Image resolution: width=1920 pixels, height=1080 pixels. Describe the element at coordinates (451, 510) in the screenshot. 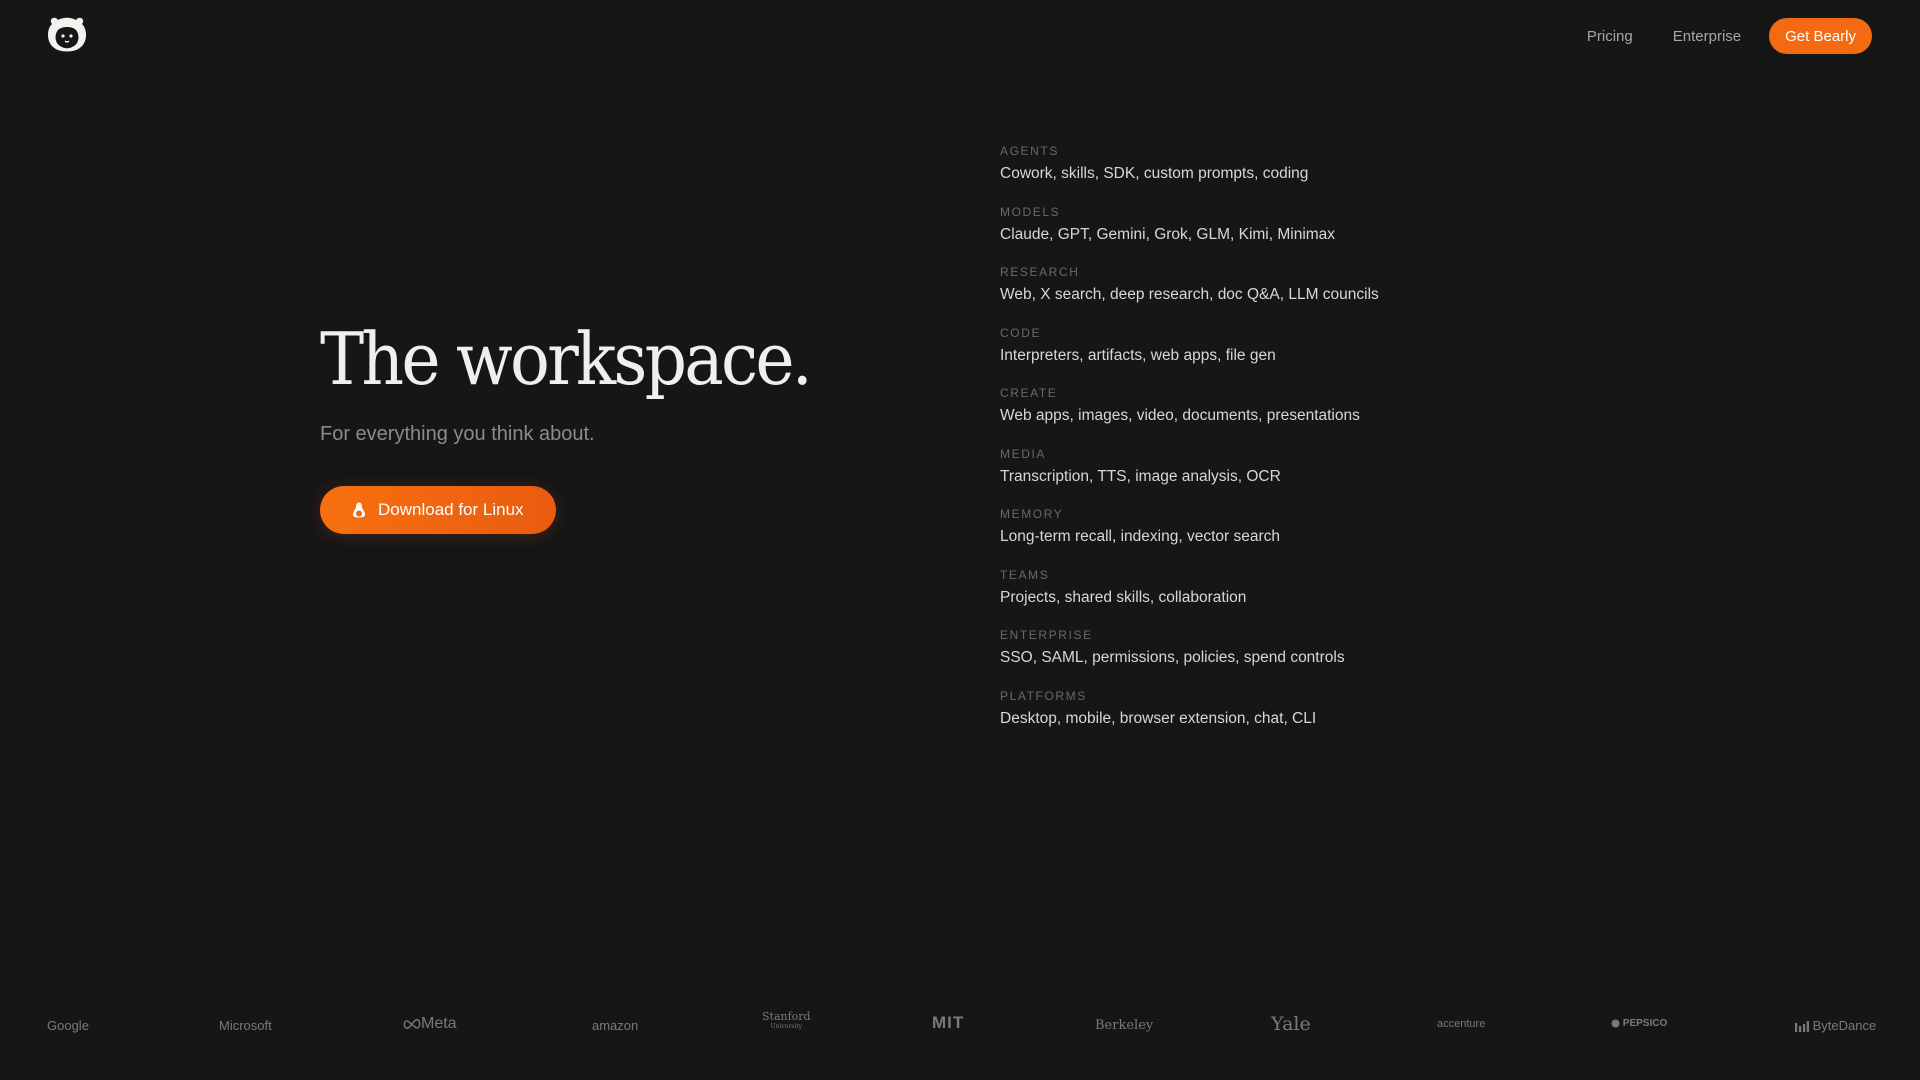

I see `download-button-label: Download for Linux` at that location.